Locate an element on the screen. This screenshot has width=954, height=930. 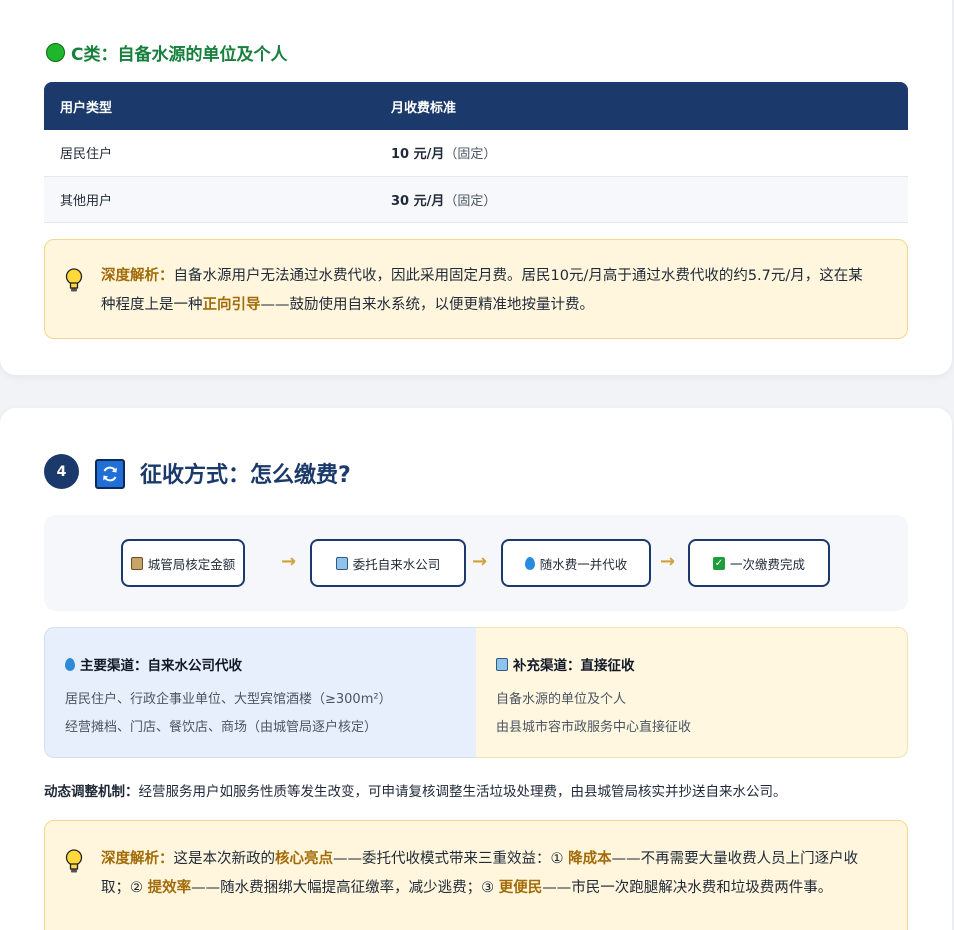
payment-flow: 城管局核定金额 → 委托自来水公司 → 随水费一并代收 → ✓ 一次缴费完成 is located at coordinates (476, 563).